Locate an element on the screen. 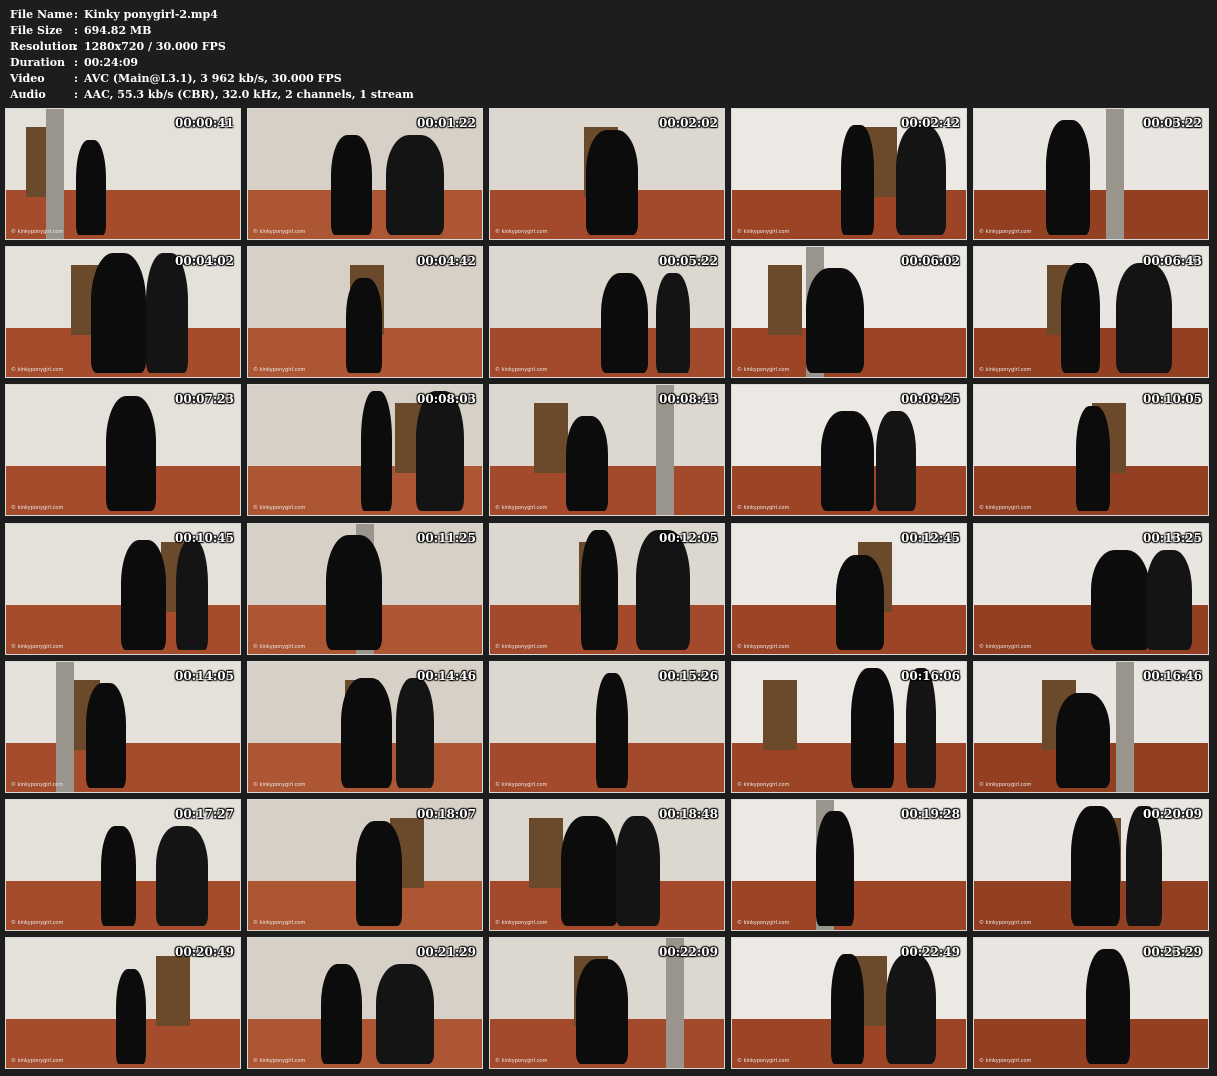 The image size is (1217, 1076). thumbnail-timestamp: 00:18:07 is located at coordinates (446, 814).